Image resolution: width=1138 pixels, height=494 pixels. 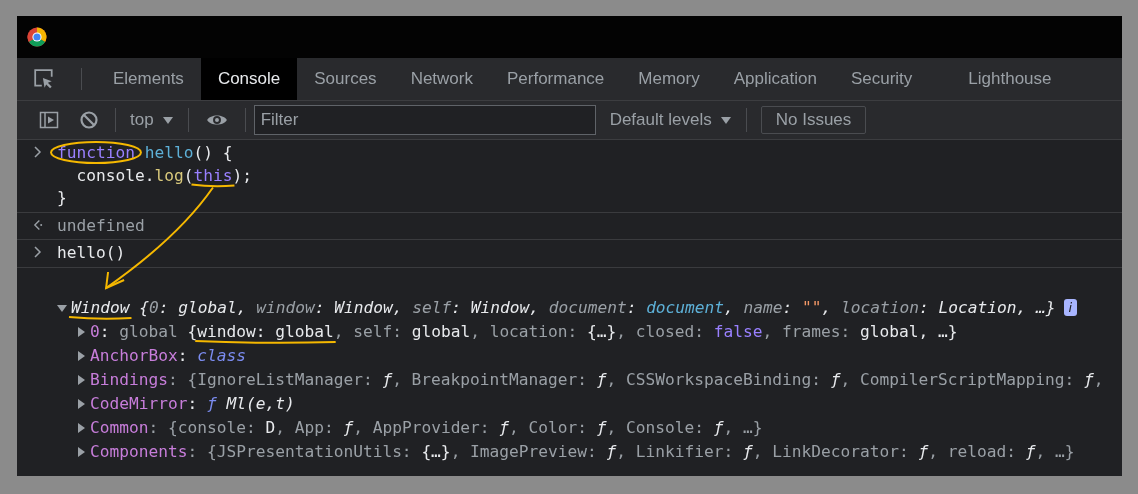 I want to click on inspect-cursor-icon, so click(x=44, y=79).